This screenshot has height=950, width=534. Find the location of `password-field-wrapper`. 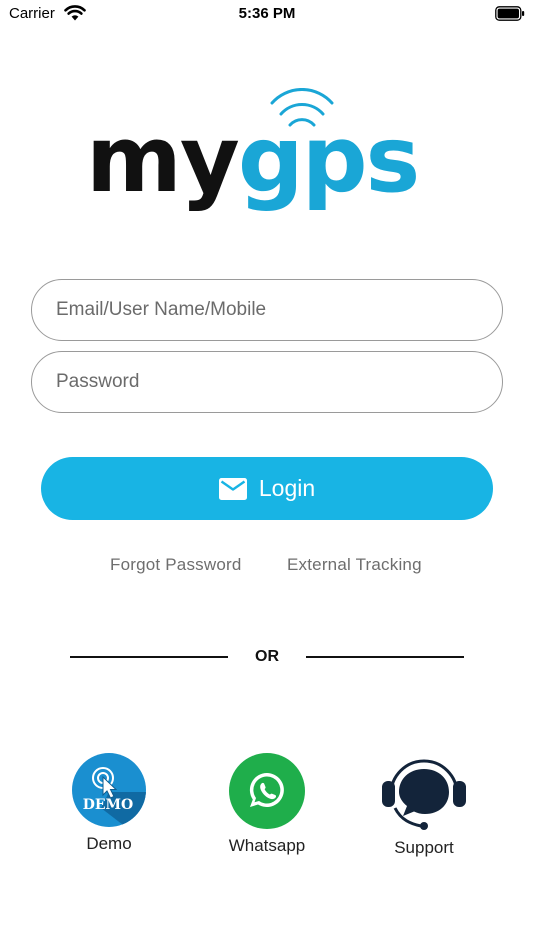

password-field-wrapper is located at coordinates (267, 382).